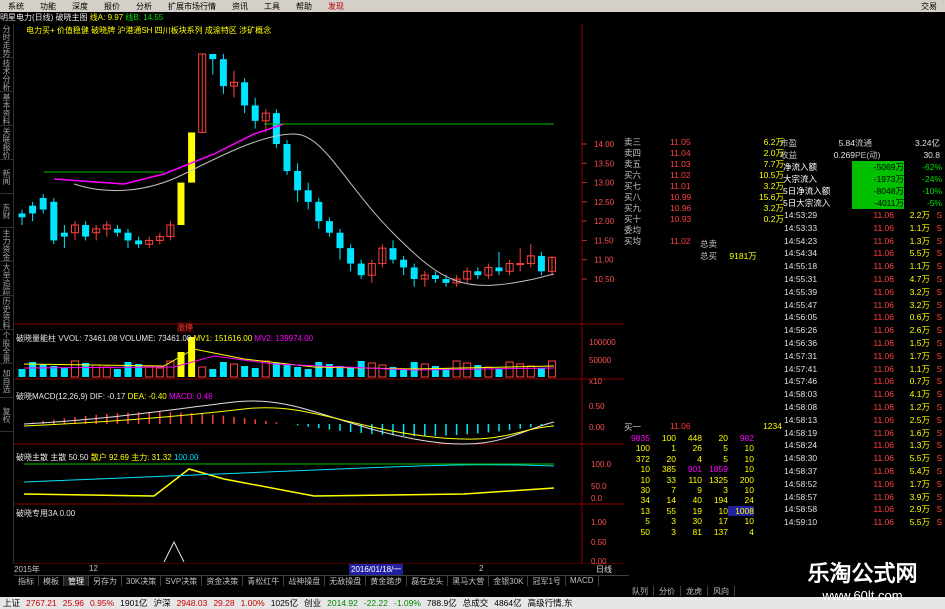 This screenshot has width=945, height=609. Describe the element at coordinates (697, 448) in the screenshot. I see `depth-cell: 26` at that location.